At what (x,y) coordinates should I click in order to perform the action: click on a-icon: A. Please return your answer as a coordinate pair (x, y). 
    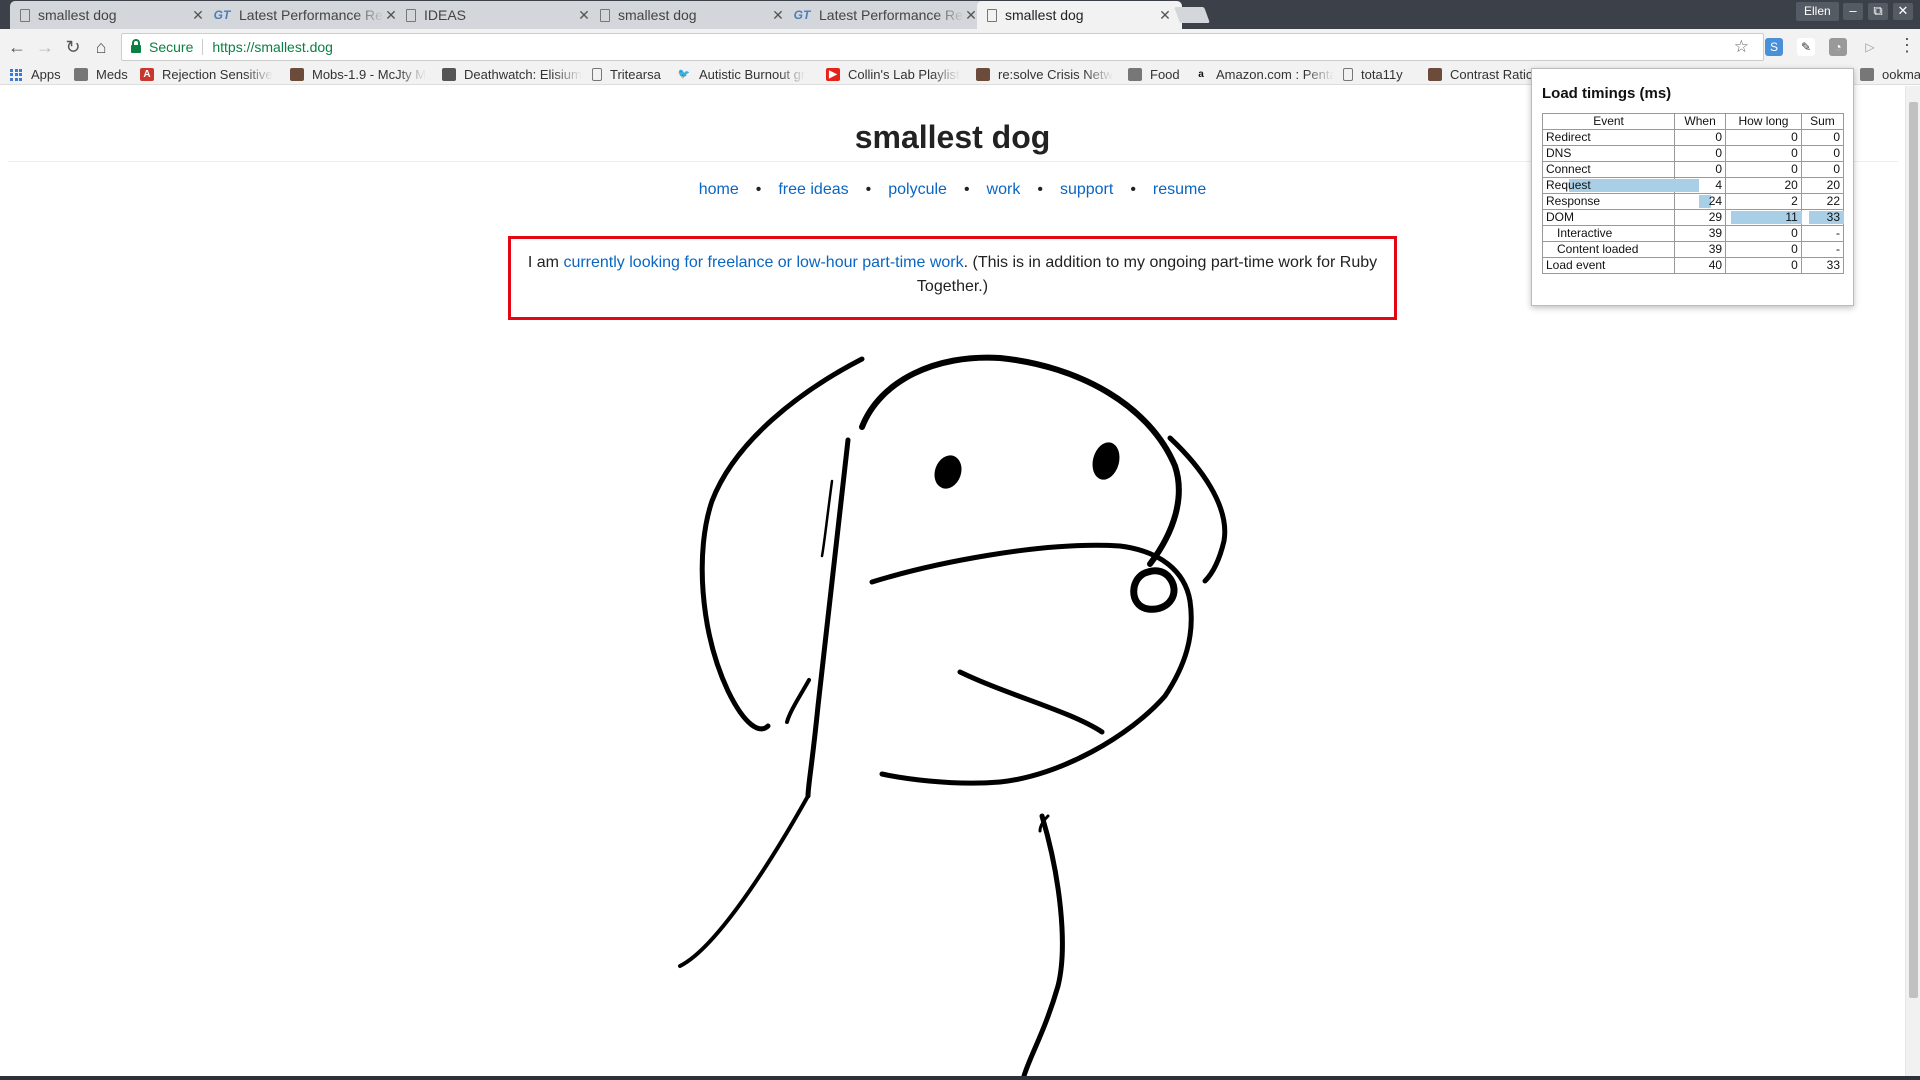
    Looking at the image, I should click on (147, 74).